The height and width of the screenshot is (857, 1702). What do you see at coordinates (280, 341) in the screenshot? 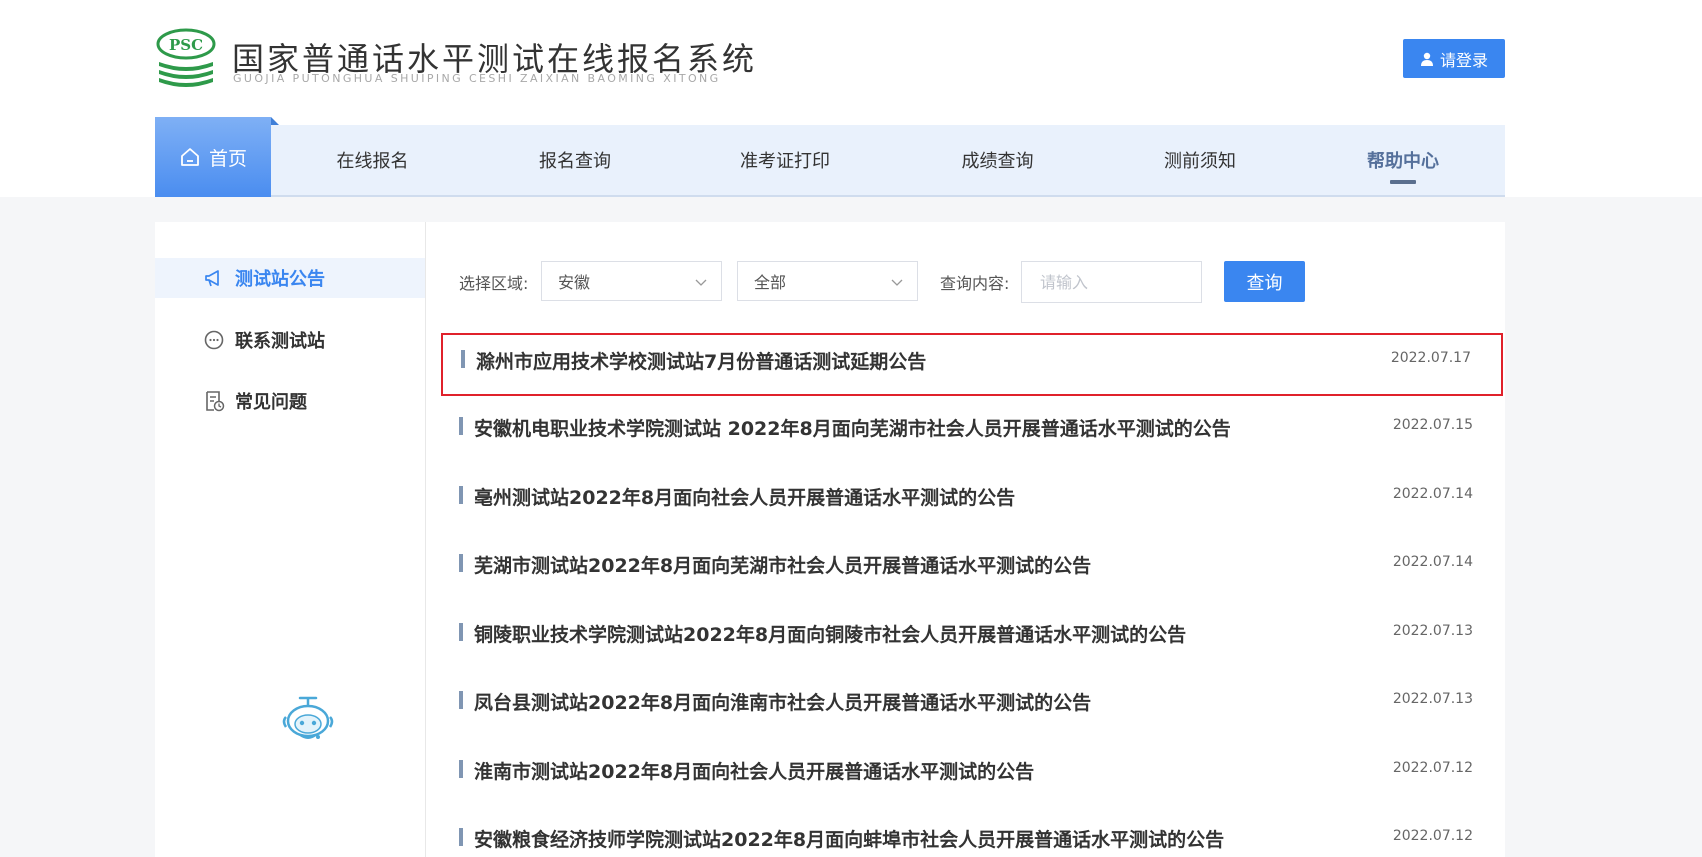
I see `sidebar-item-label: 联系测试站` at bounding box center [280, 341].